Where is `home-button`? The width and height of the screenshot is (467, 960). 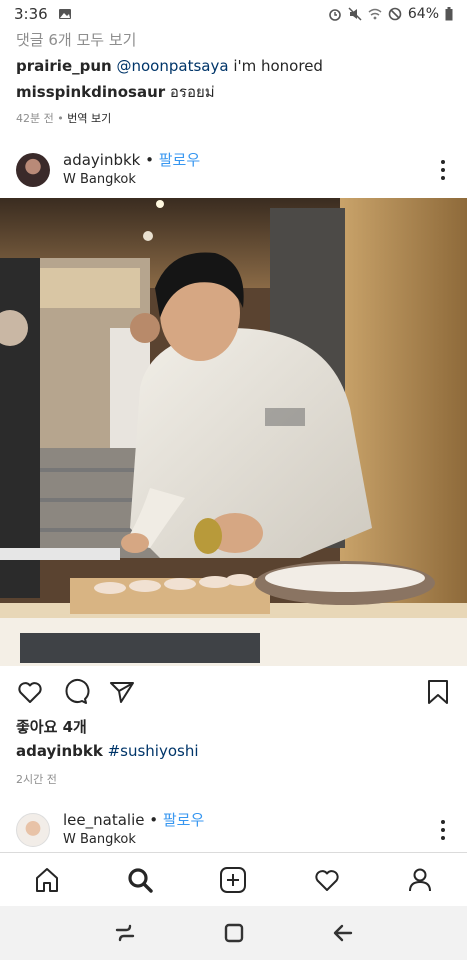 home-button is located at coordinates (234, 933).